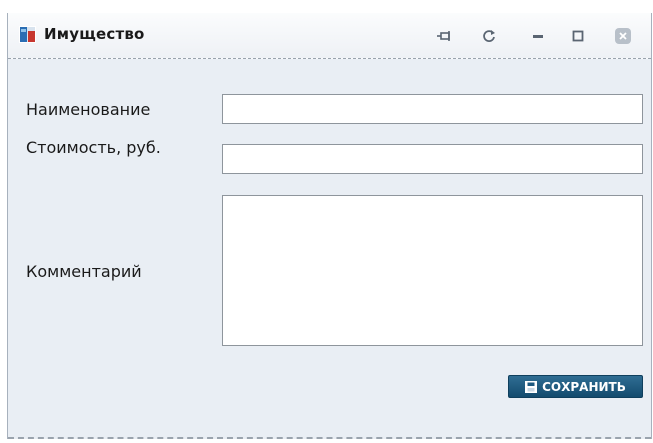 The width and height of the screenshot is (653, 443). What do you see at coordinates (584, 386) in the screenshot?
I see `save-button-label: СОХРАНИТЬ` at bounding box center [584, 386].